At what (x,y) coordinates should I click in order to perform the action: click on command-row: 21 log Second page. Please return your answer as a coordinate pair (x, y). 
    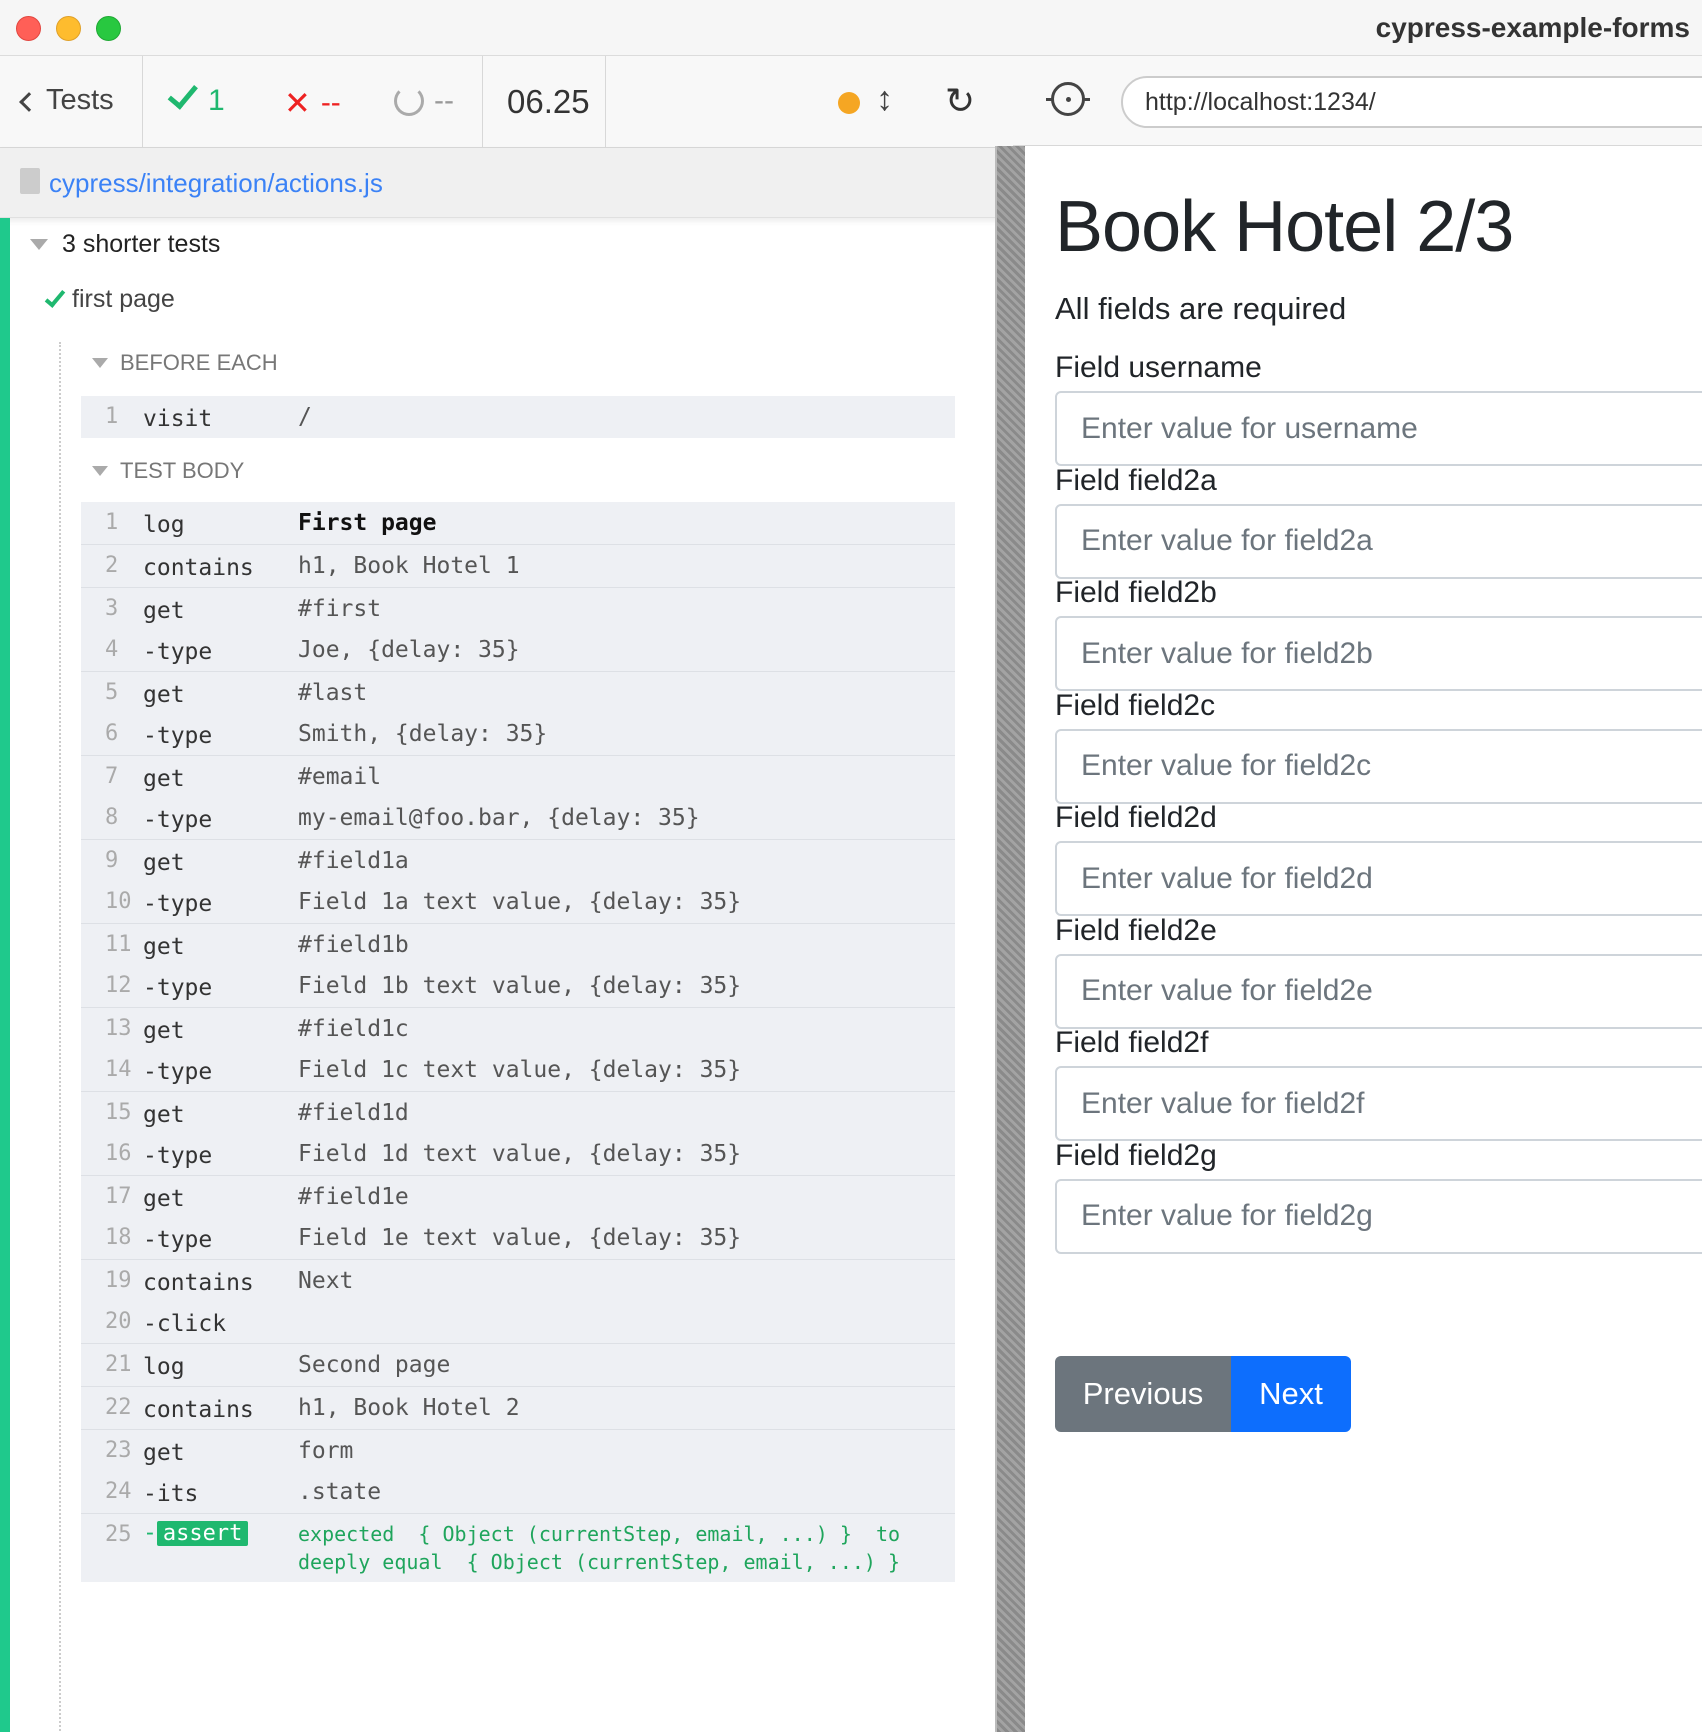
    Looking at the image, I should click on (518, 1365).